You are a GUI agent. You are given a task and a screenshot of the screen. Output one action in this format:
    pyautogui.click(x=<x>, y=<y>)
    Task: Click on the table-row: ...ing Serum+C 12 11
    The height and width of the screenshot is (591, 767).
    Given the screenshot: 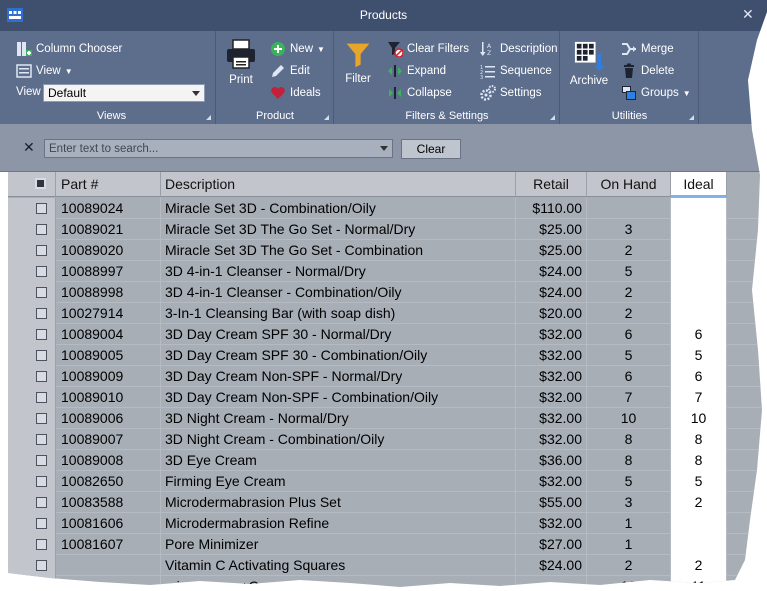 What is the action you would take?
    pyautogui.click(x=387, y=581)
    